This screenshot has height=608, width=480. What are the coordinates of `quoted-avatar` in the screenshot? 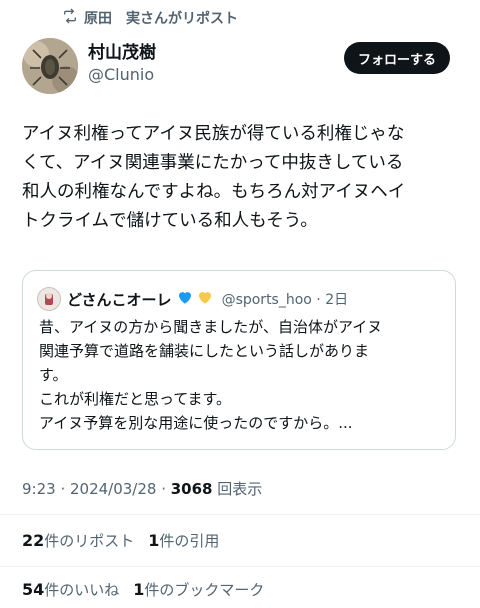 It's located at (49, 299).